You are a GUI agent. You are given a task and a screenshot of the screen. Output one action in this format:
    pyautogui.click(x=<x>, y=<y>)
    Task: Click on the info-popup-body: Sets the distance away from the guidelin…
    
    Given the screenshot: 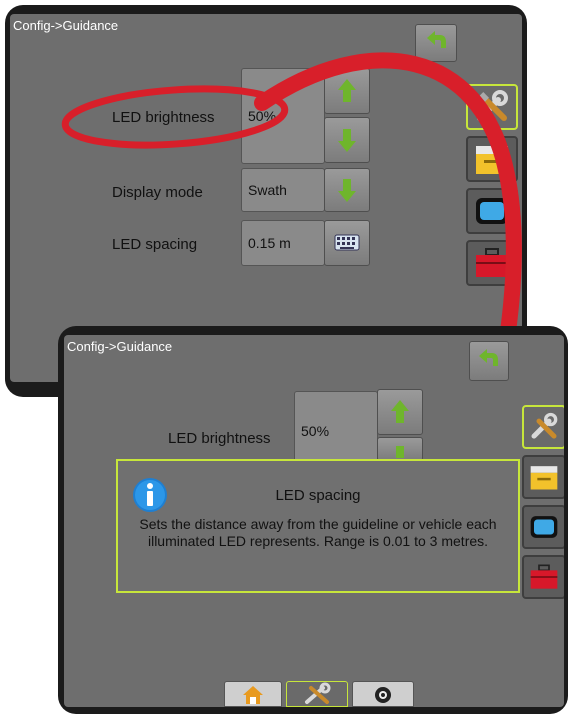 What is the action you would take?
    pyautogui.click(x=318, y=532)
    